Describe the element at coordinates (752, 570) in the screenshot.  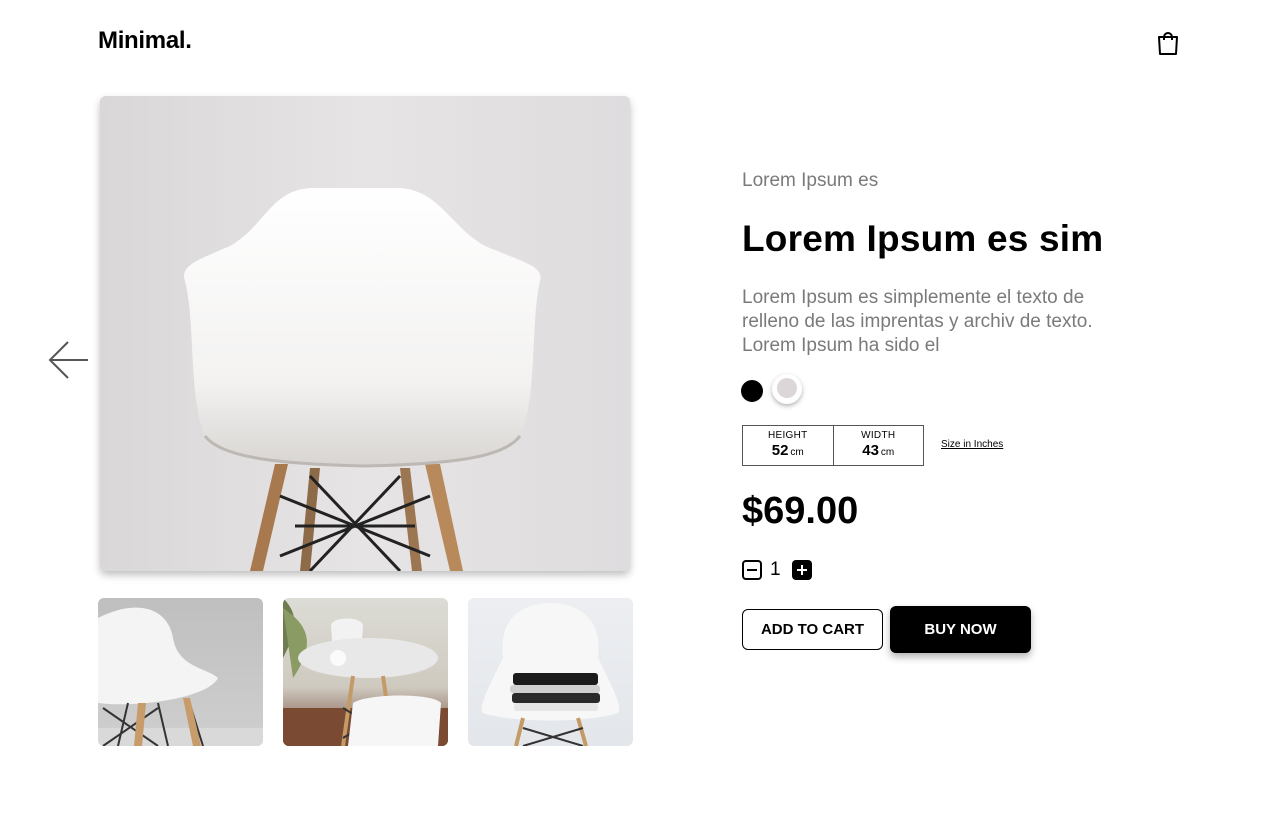
I see `quantity-decrease-button` at that location.